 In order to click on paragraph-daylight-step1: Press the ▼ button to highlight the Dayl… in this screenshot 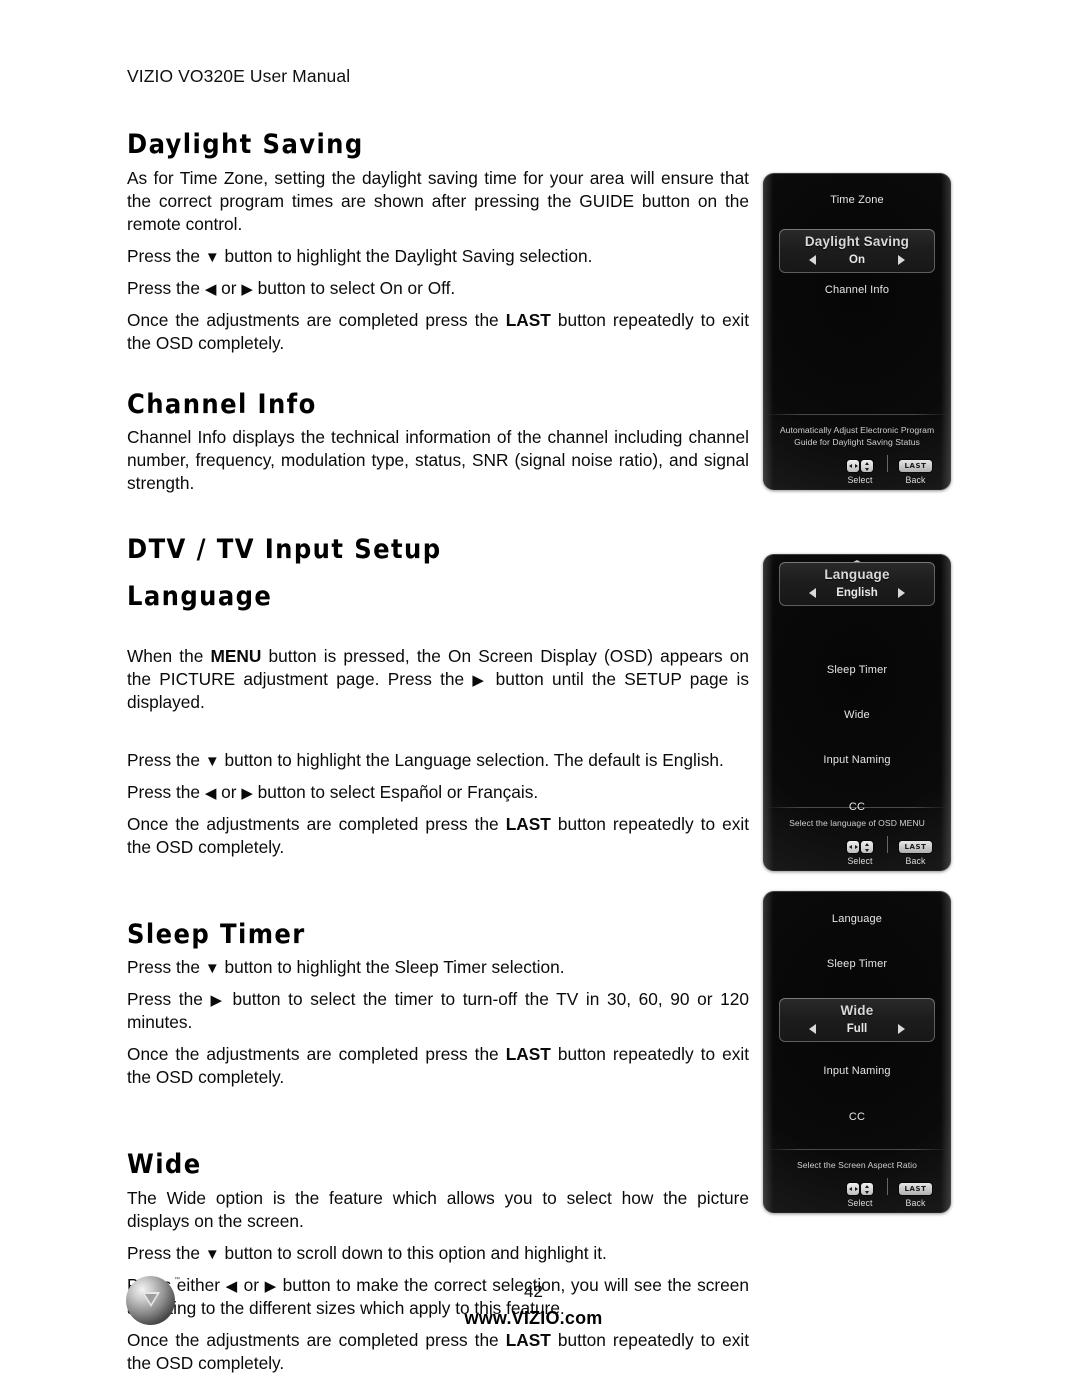, I will do `click(438, 256)`.